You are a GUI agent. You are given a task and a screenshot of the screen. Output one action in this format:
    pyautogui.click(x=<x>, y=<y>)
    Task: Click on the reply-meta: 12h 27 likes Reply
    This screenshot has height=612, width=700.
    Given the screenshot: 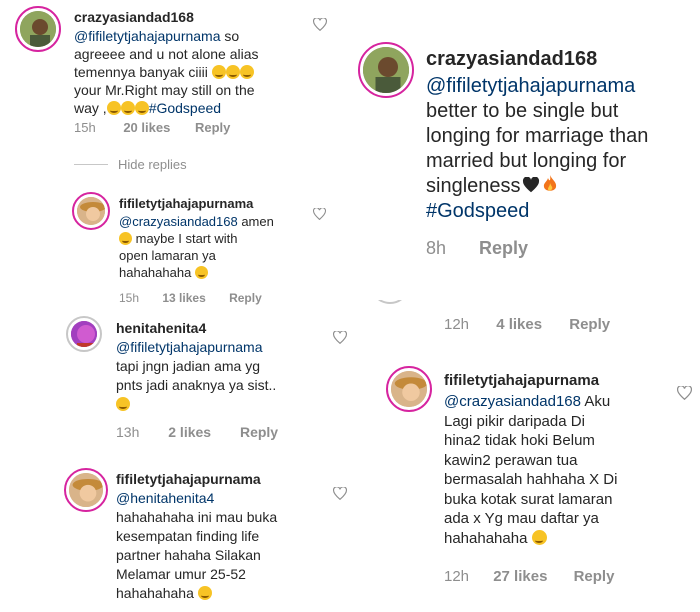 What is the action you would take?
    pyautogui.click(x=529, y=576)
    